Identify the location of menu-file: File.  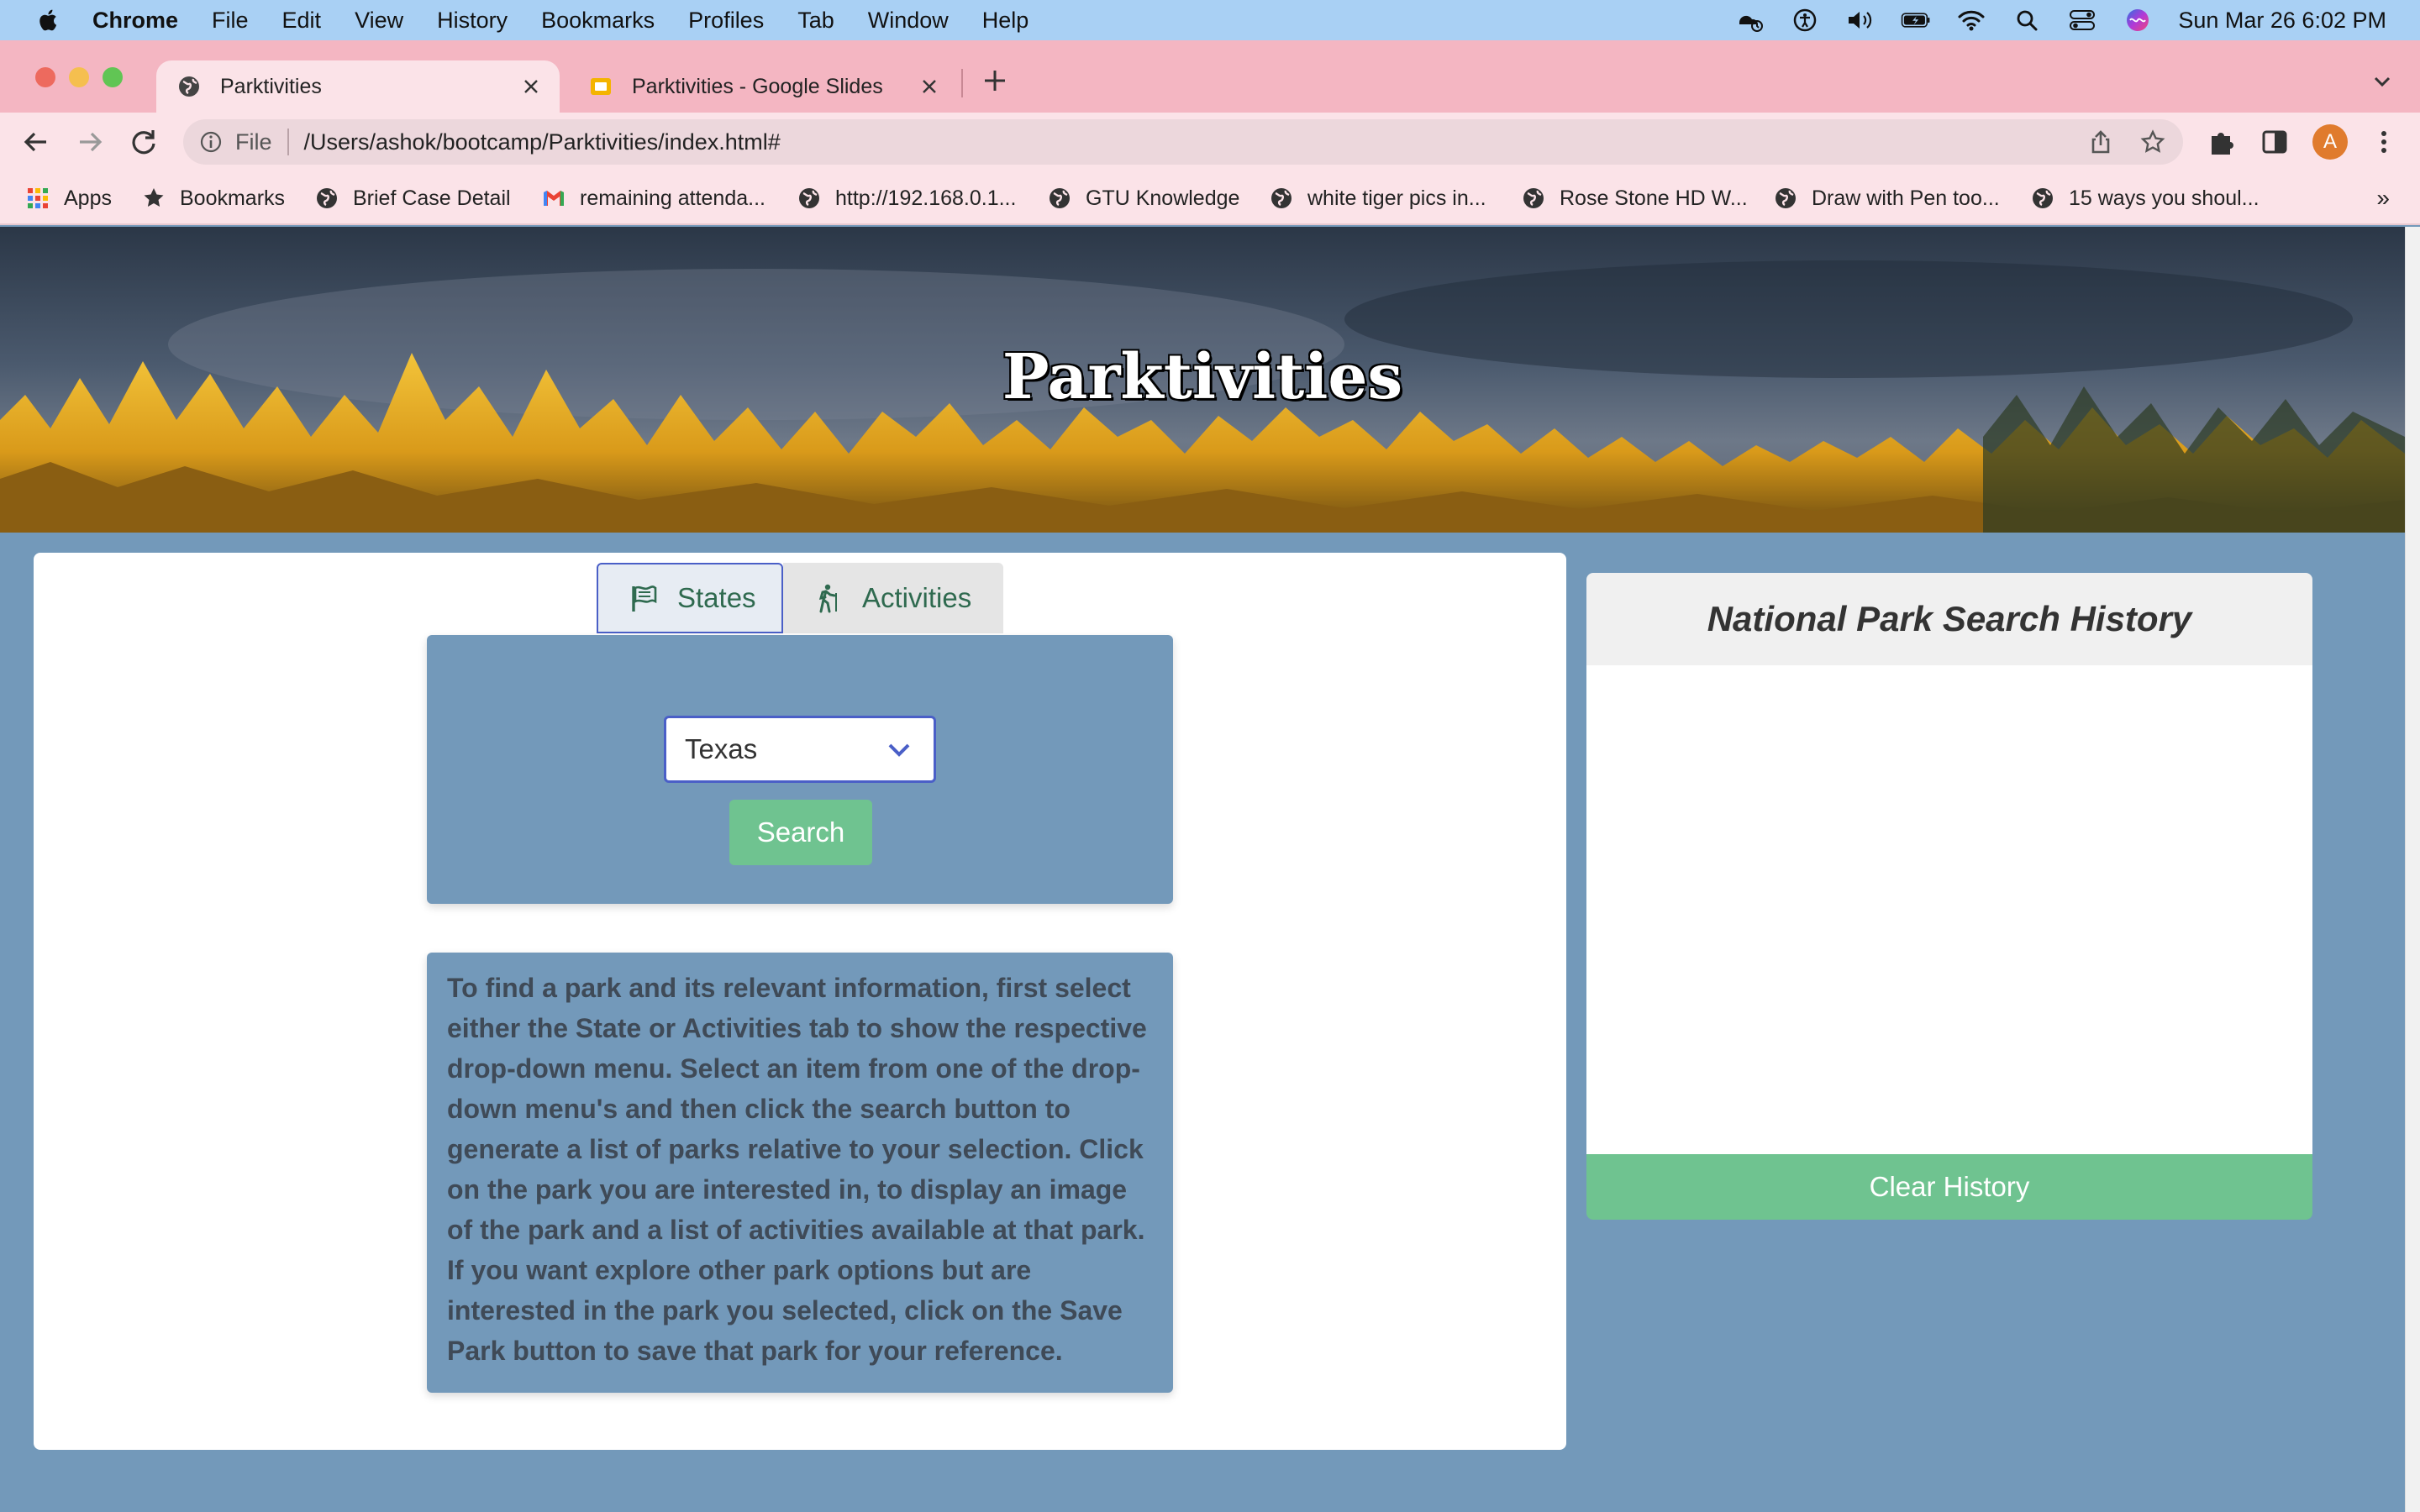
(231, 21).